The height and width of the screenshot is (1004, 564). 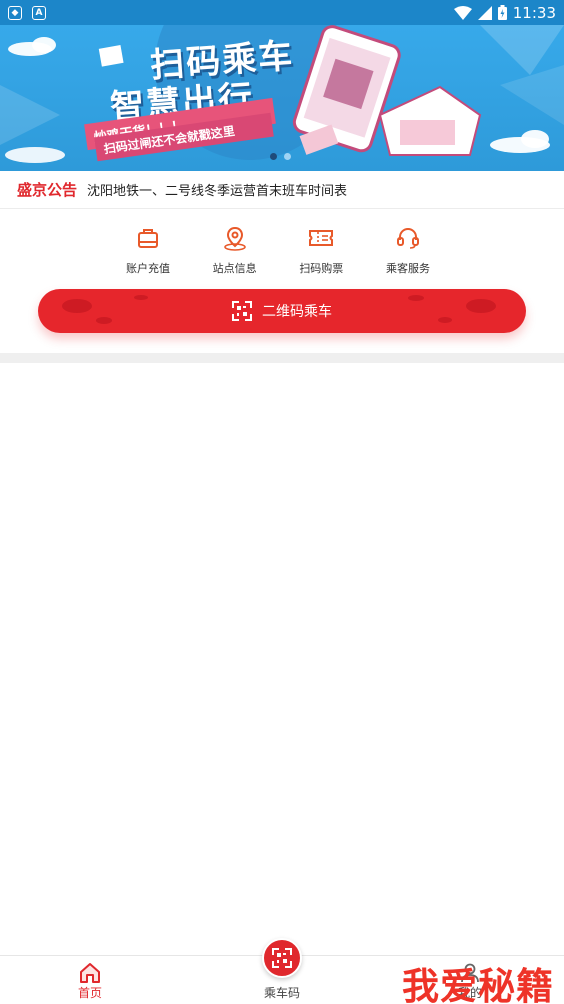 What do you see at coordinates (217, 189) in the screenshot?
I see `announcement-text: 沈阳地铁一、二号线冬季运营首末班车时间表` at bounding box center [217, 189].